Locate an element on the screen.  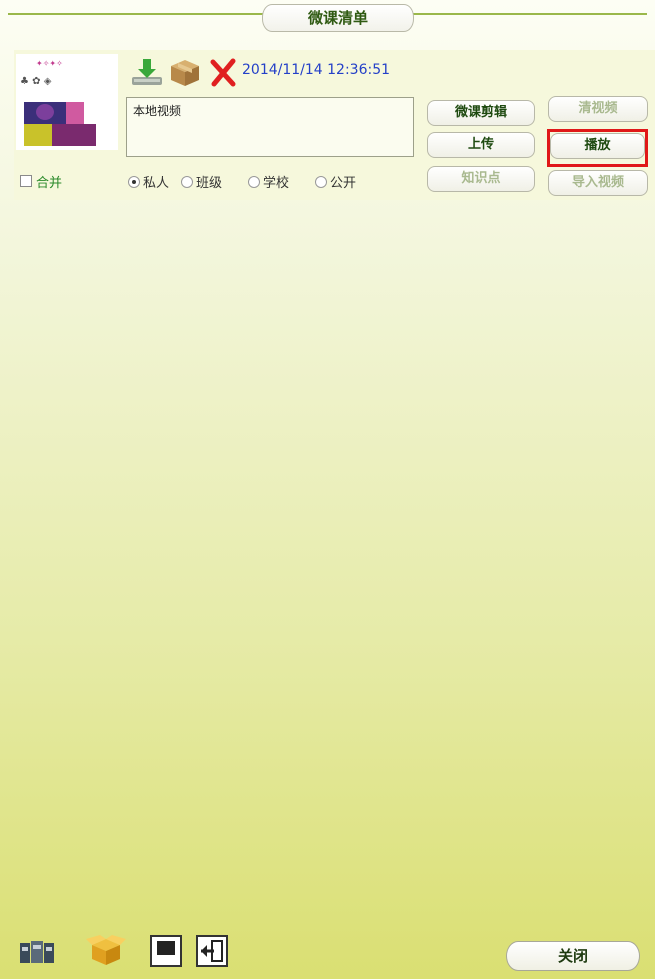
upload-button: 上传 is located at coordinates (481, 145).